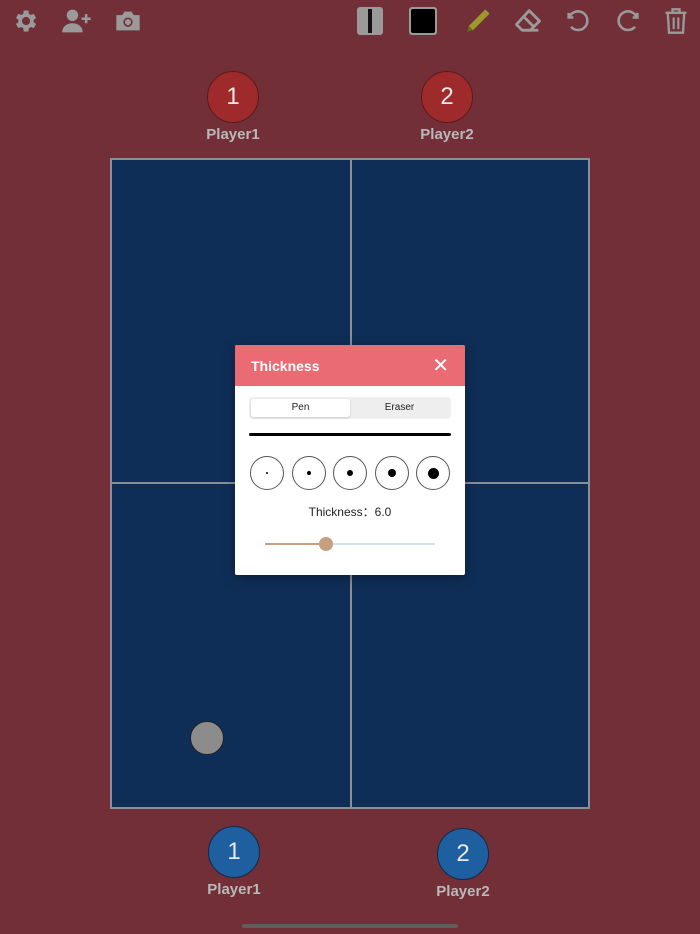 The image size is (700, 934). What do you see at coordinates (207, 738) in the screenshot?
I see `ball-token` at bounding box center [207, 738].